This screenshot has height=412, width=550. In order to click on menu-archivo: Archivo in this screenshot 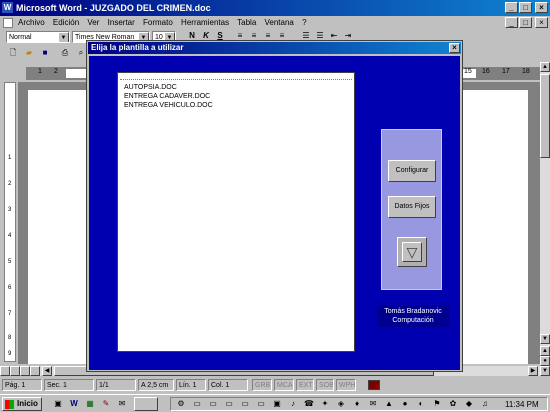, I will do `click(31, 22)`.